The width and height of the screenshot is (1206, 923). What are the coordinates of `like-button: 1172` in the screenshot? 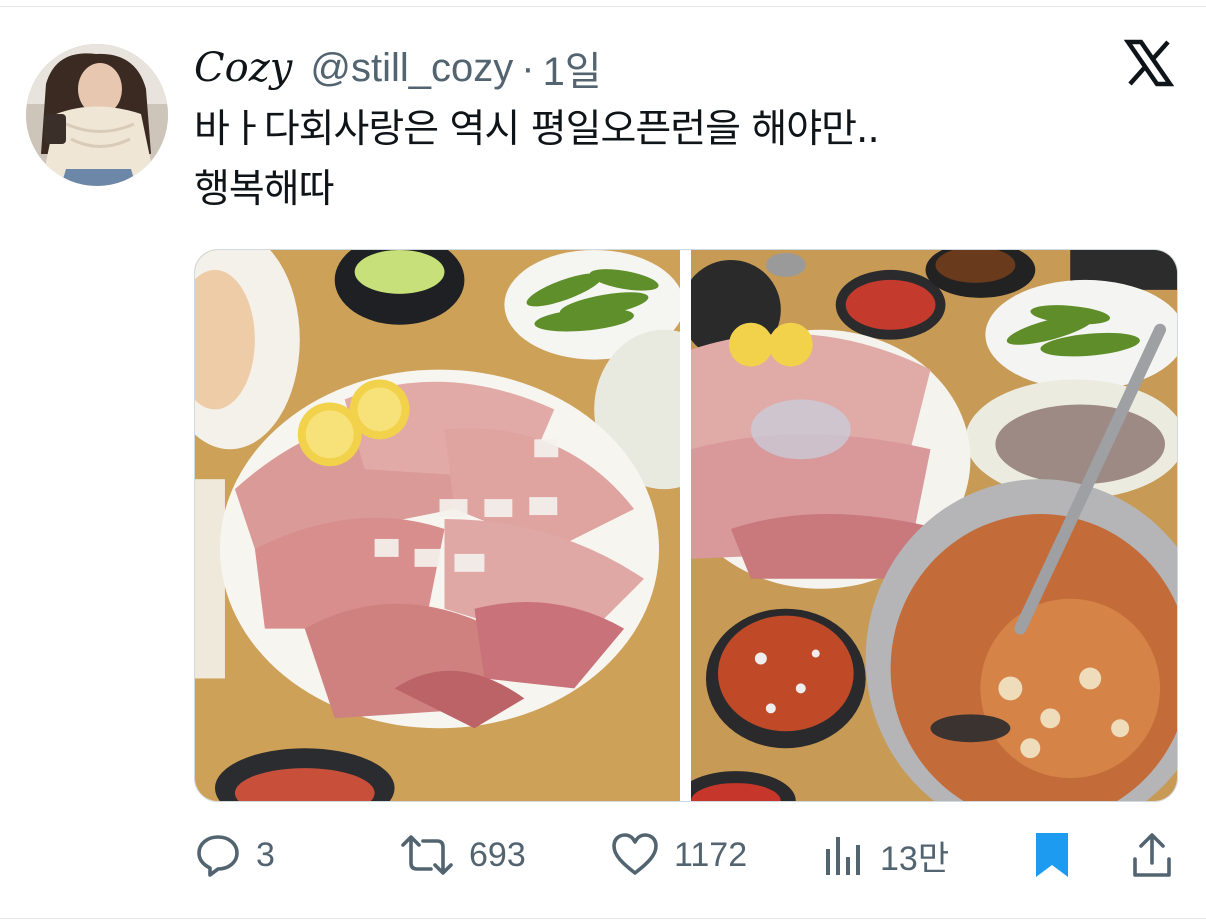 It's located at (678, 855).